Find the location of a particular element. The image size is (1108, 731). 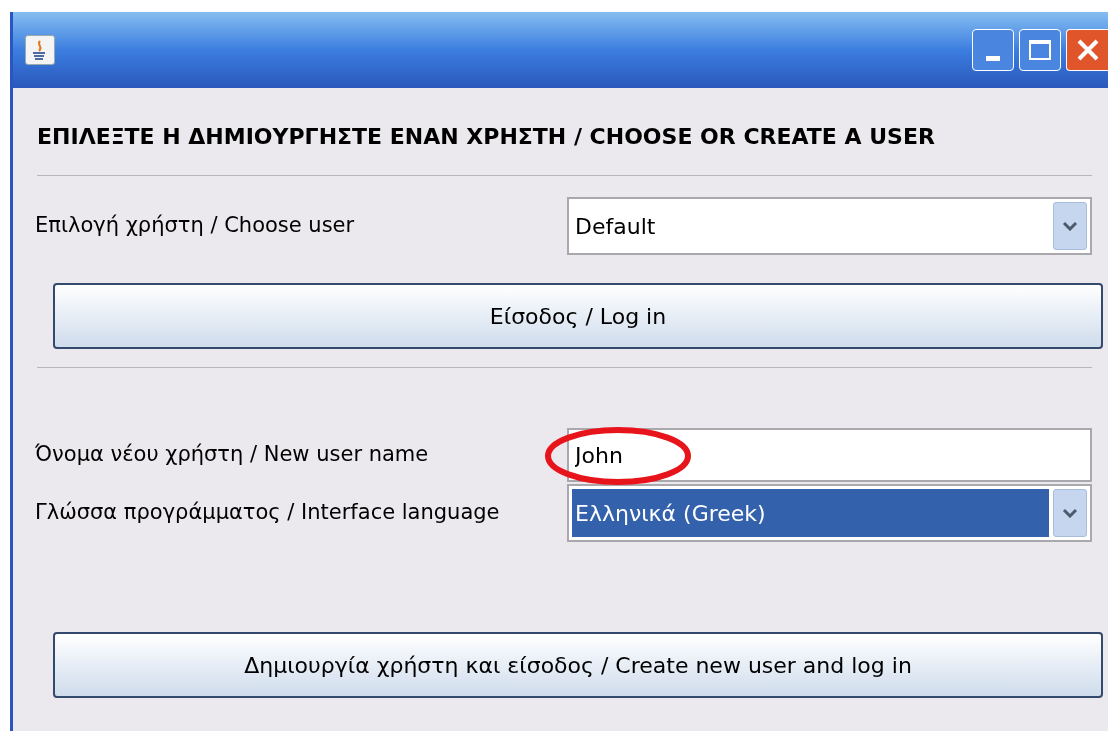

dropdown-value: Default is located at coordinates (615, 226).